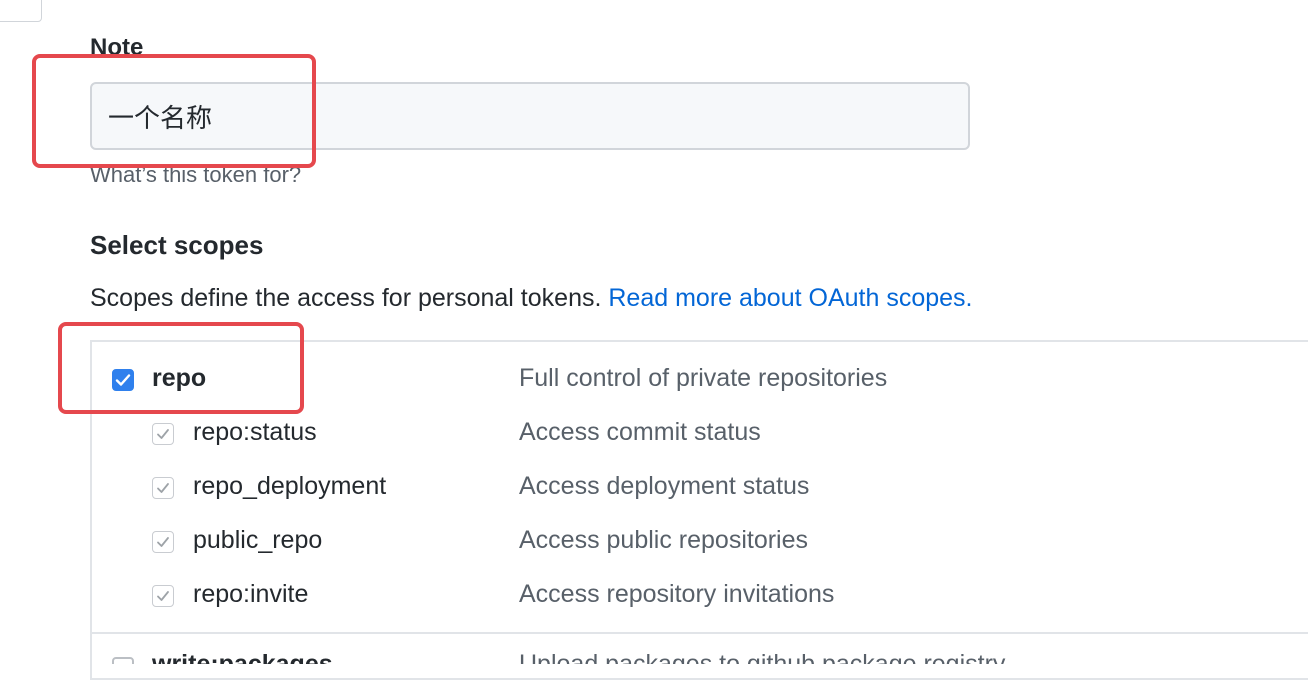  What do you see at coordinates (177, 245) in the screenshot?
I see `select-scopes-title: Select scopes` at bounding box center [177, 245].